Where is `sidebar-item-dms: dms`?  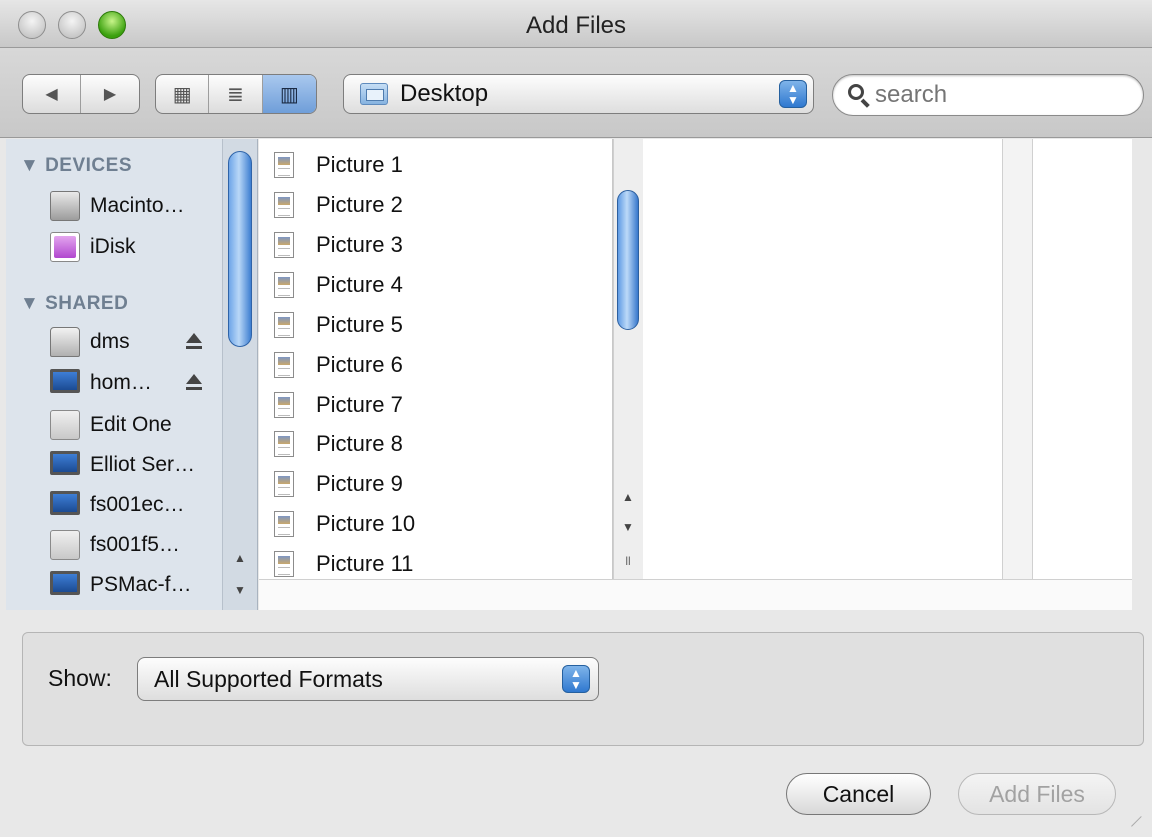 sidebar-item-dms: dms is located at coordinates (113, 342).